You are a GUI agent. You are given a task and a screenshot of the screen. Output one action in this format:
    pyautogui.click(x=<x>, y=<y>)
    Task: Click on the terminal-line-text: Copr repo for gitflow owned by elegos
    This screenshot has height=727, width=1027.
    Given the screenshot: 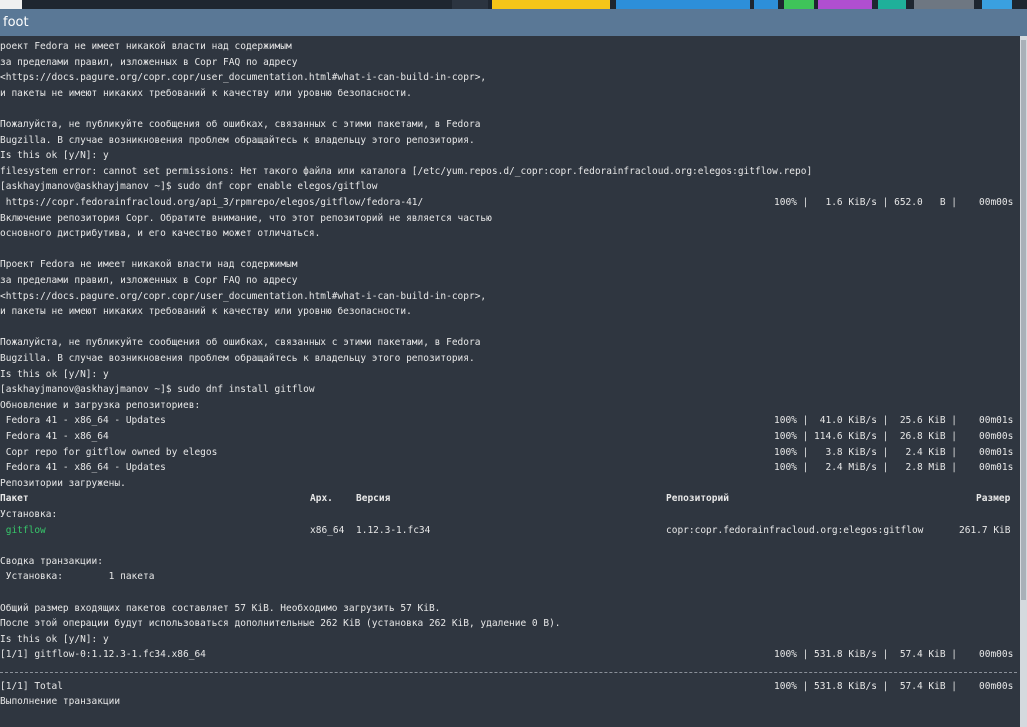 What is the action you would take?
    pyautogui.click(x=109, y=452)
    